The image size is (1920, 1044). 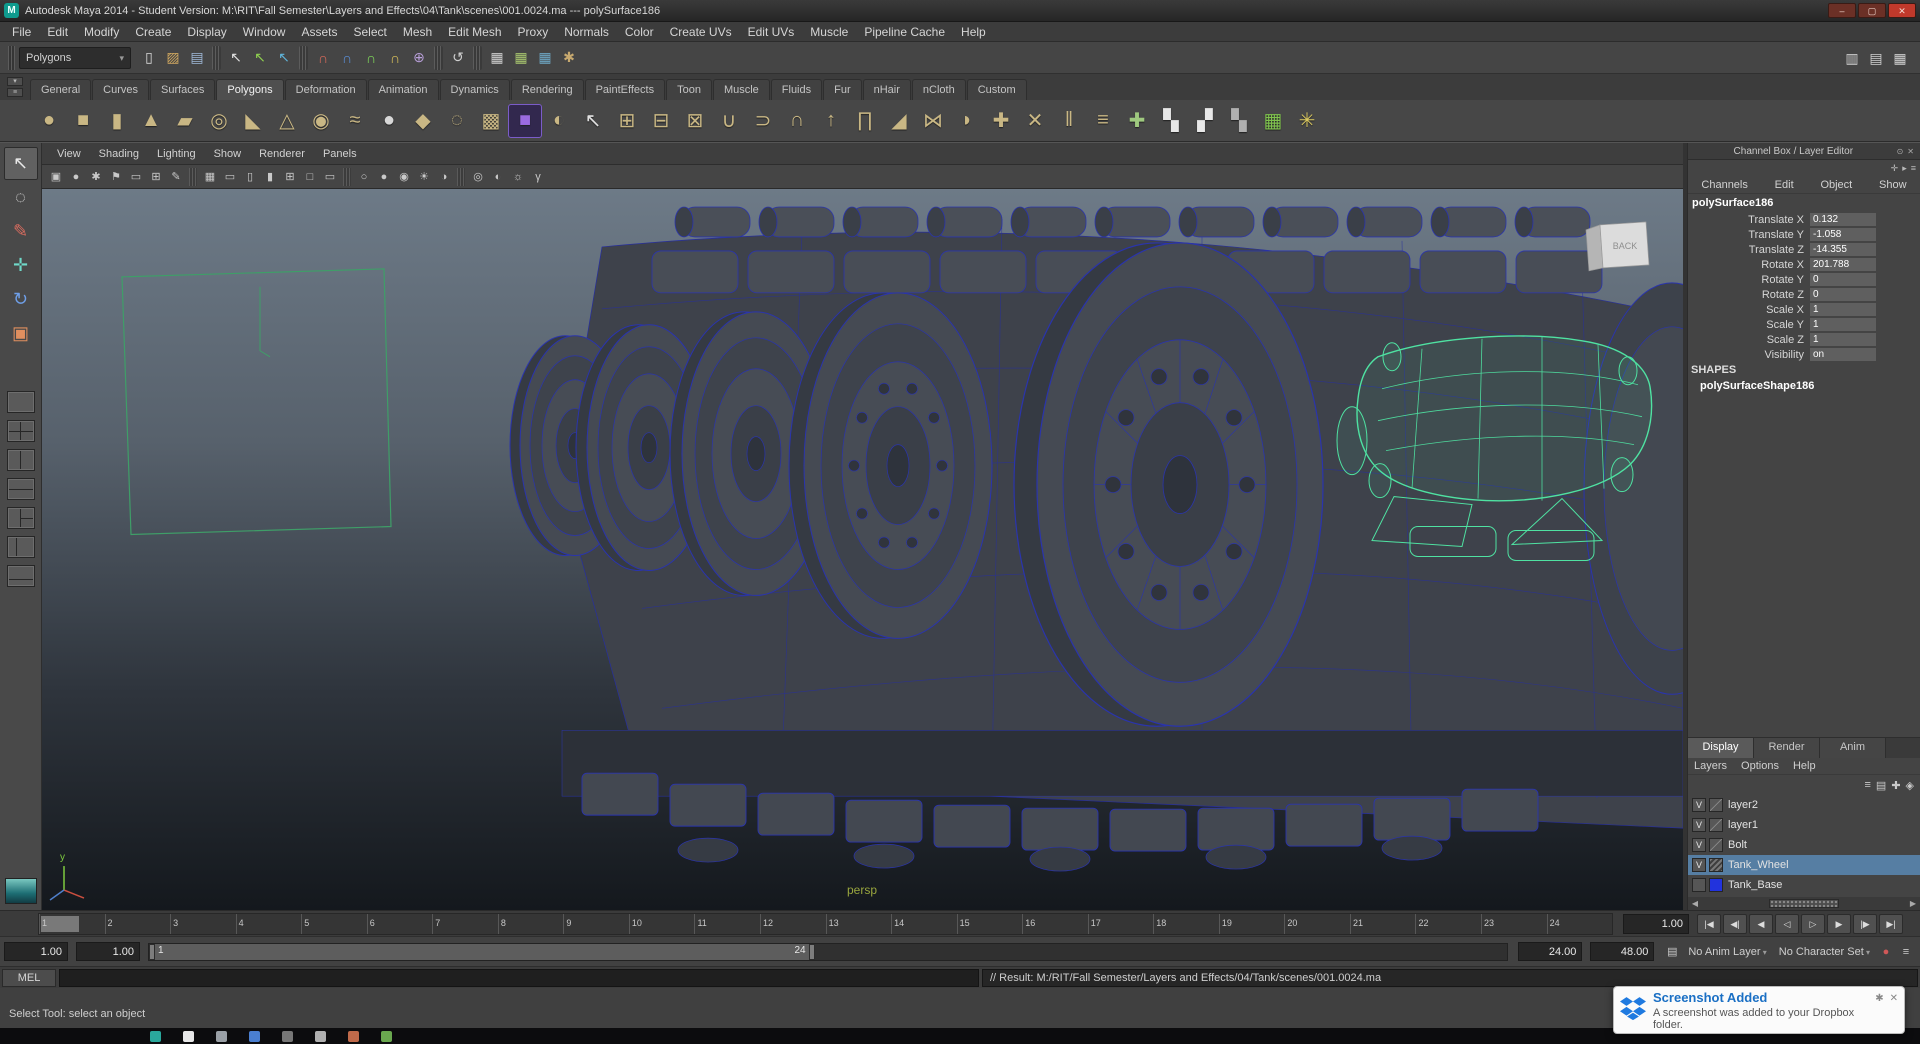 What do you see at coordinates (938, 89) in the screenshot?
I see `shelf-tab: nCloth` at bounding box center [938, 89].